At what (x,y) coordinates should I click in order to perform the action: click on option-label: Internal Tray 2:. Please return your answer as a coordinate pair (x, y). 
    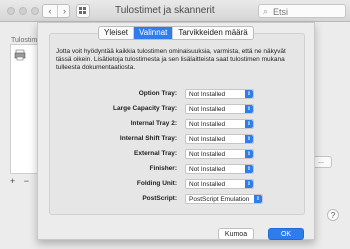
    Looking at the image, I should click on (153, 123).